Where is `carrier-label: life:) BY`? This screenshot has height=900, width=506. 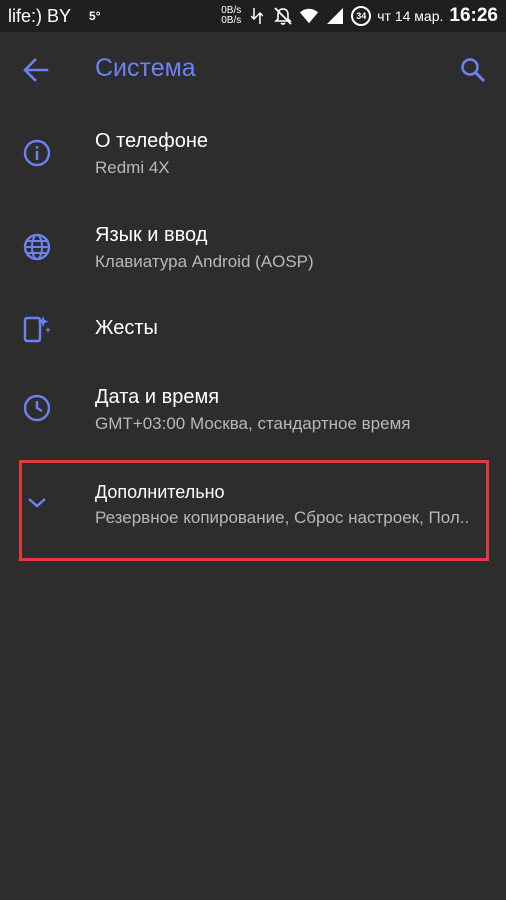
carrier-label: life:) BY is located at coordinates (40, 15).